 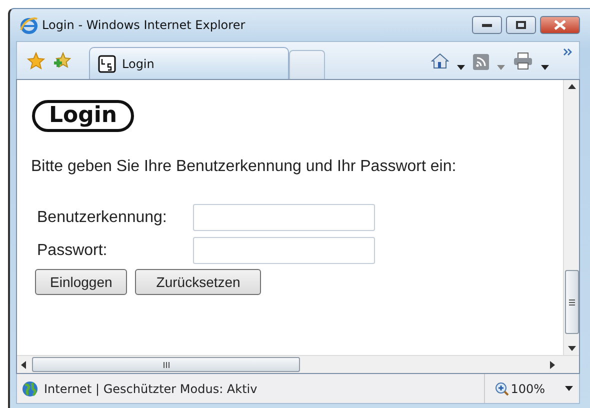 I want to click on browser-tab: Login, so click(x=189, y=63).